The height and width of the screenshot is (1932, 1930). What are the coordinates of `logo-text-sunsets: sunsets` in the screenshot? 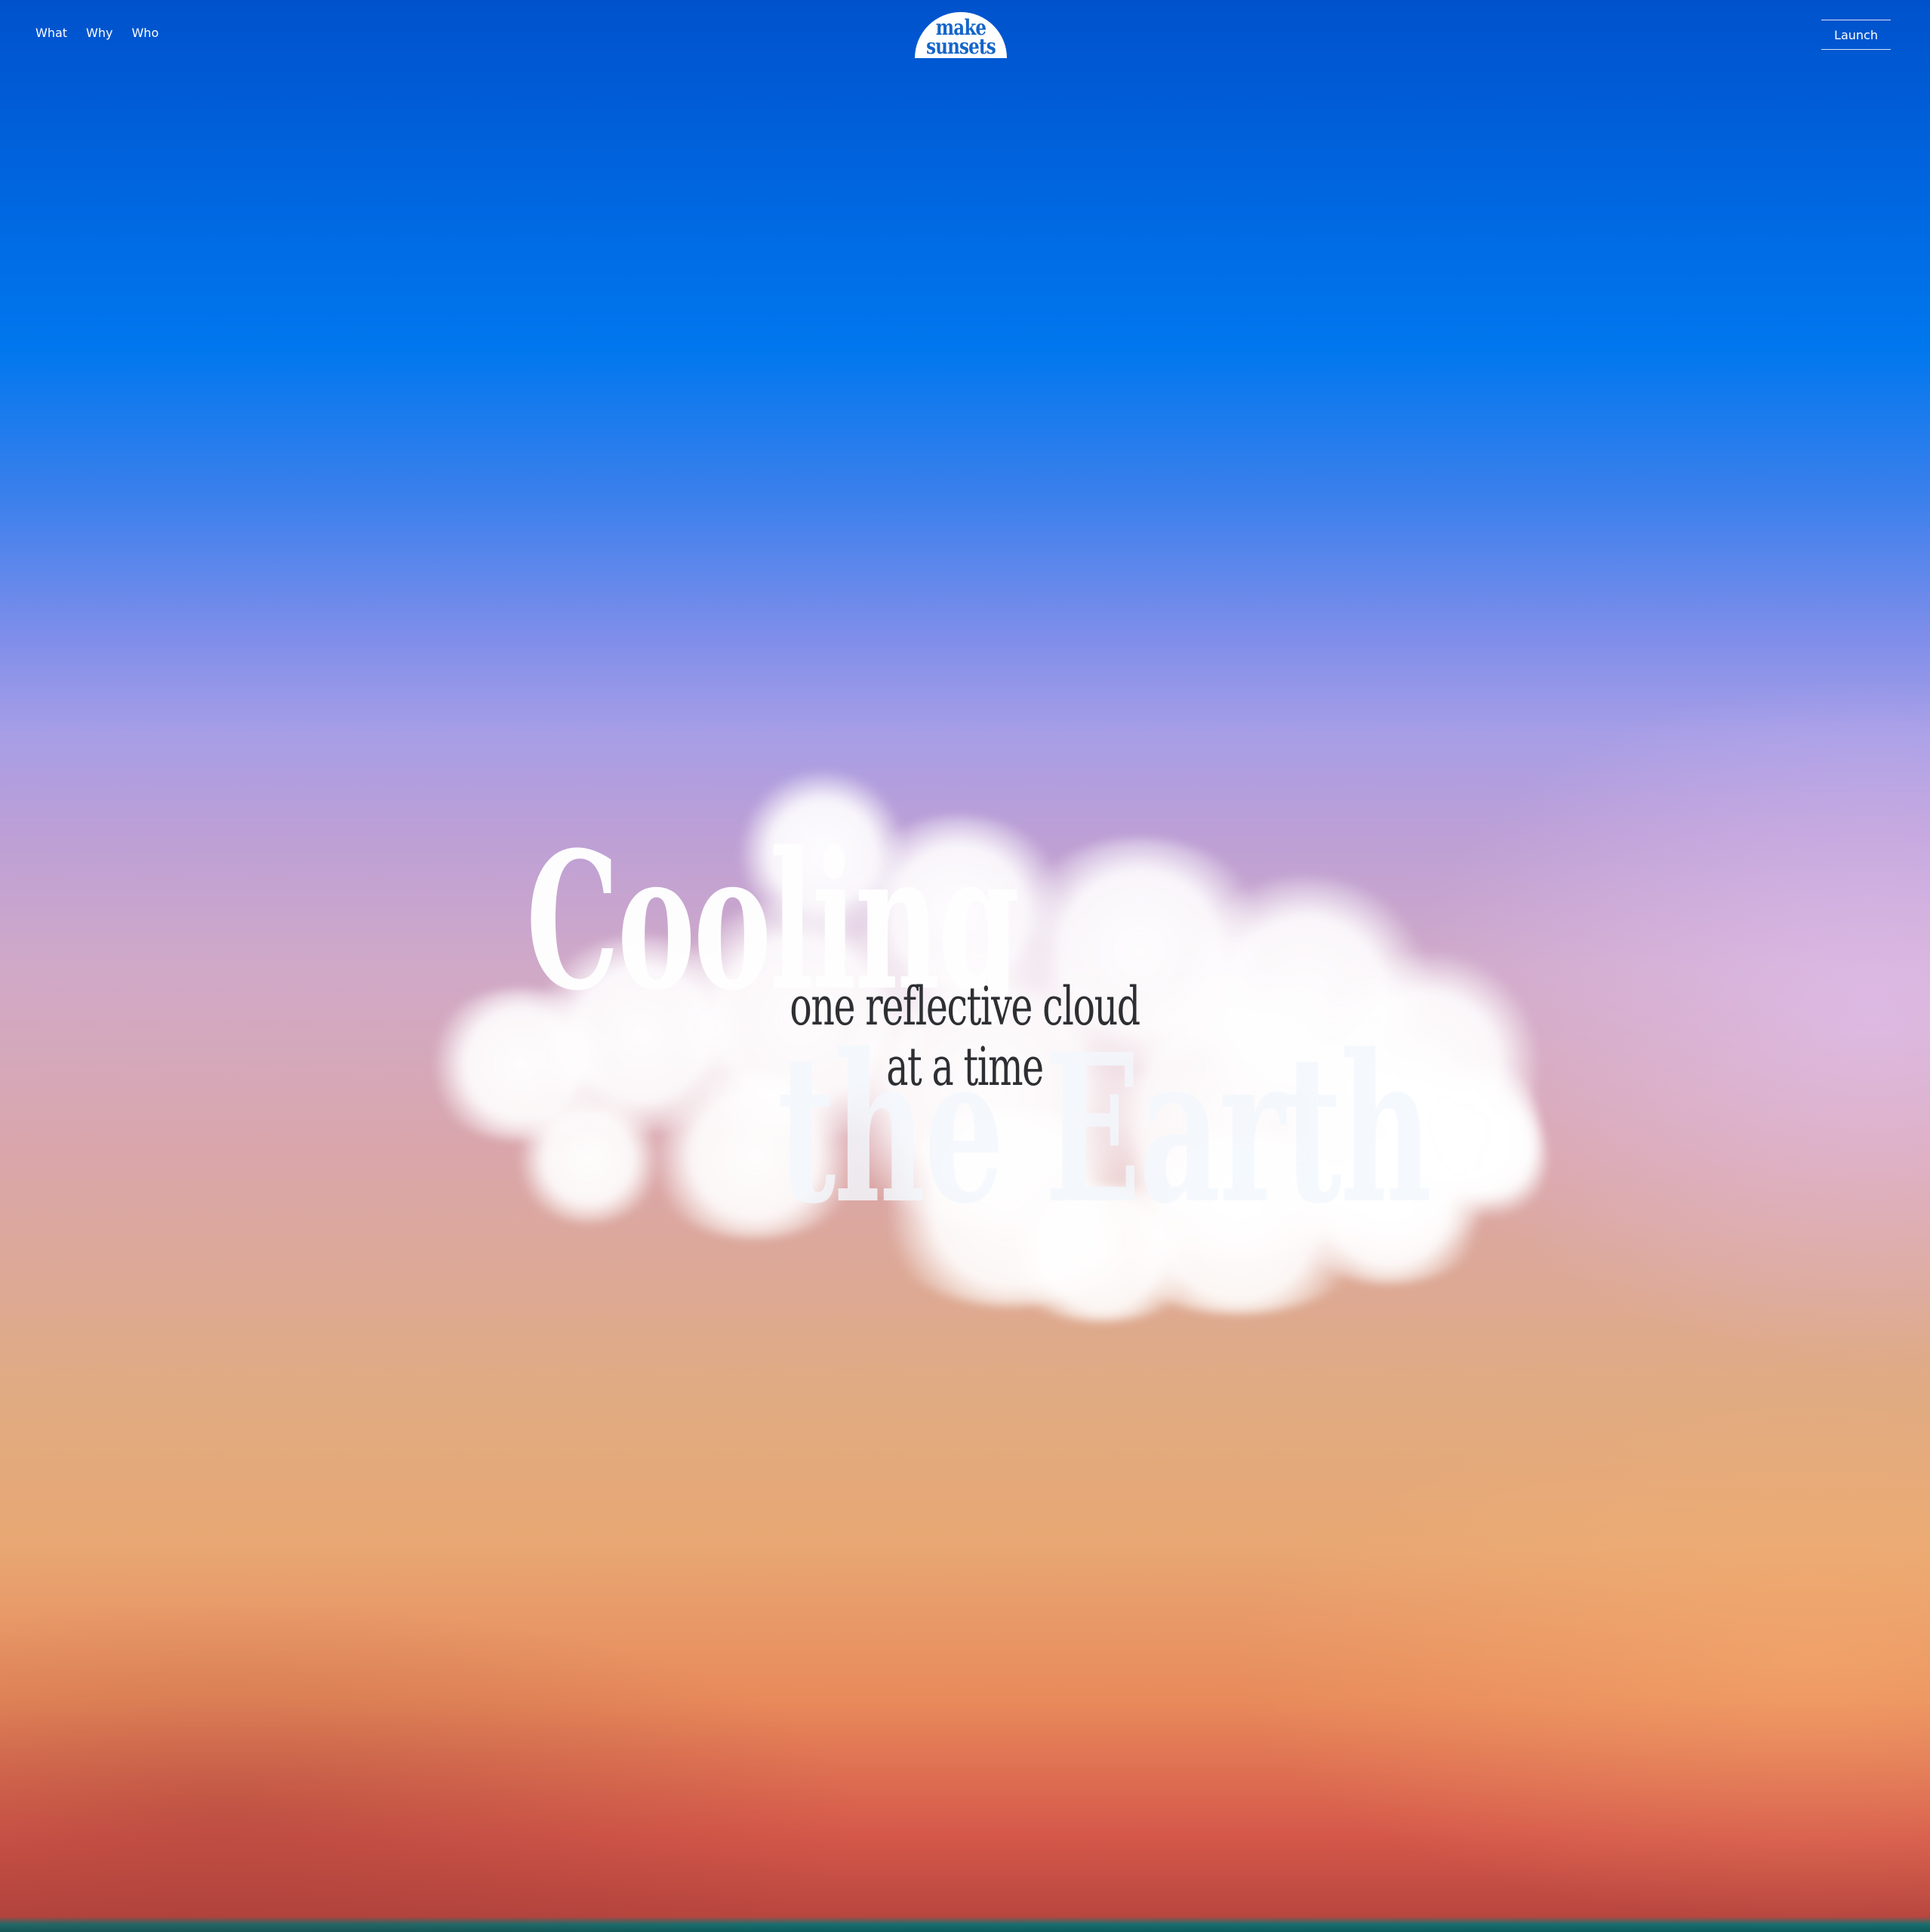 It's located at (961, 46).